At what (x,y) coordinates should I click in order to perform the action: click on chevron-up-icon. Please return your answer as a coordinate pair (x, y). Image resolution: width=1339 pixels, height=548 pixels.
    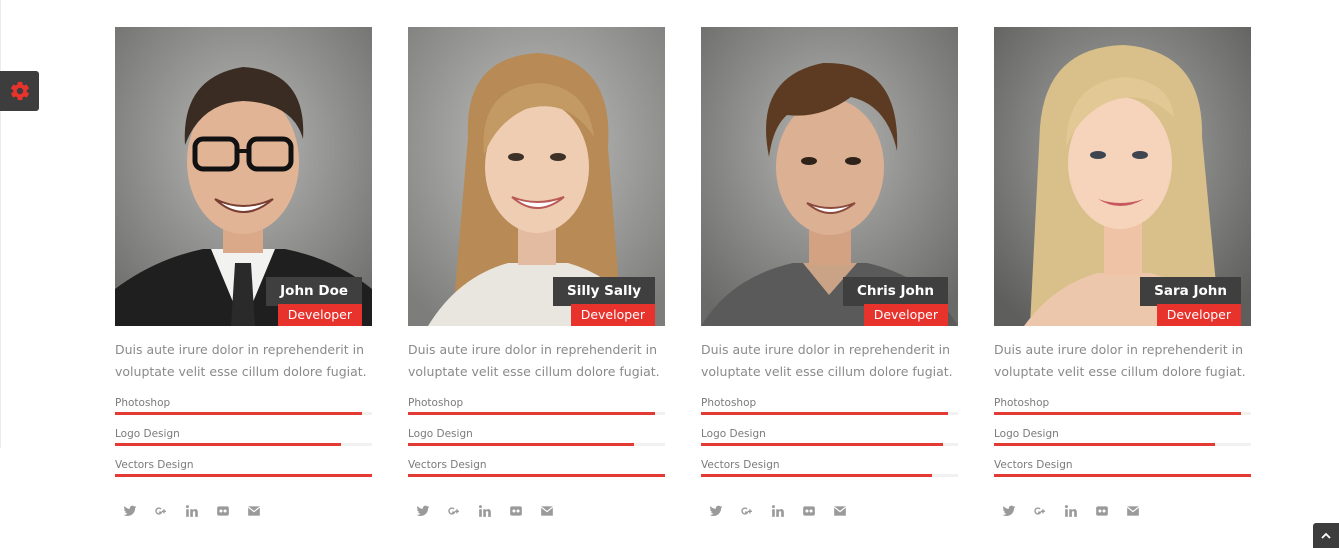
    Looking at the image, I should click on (1326, 535).